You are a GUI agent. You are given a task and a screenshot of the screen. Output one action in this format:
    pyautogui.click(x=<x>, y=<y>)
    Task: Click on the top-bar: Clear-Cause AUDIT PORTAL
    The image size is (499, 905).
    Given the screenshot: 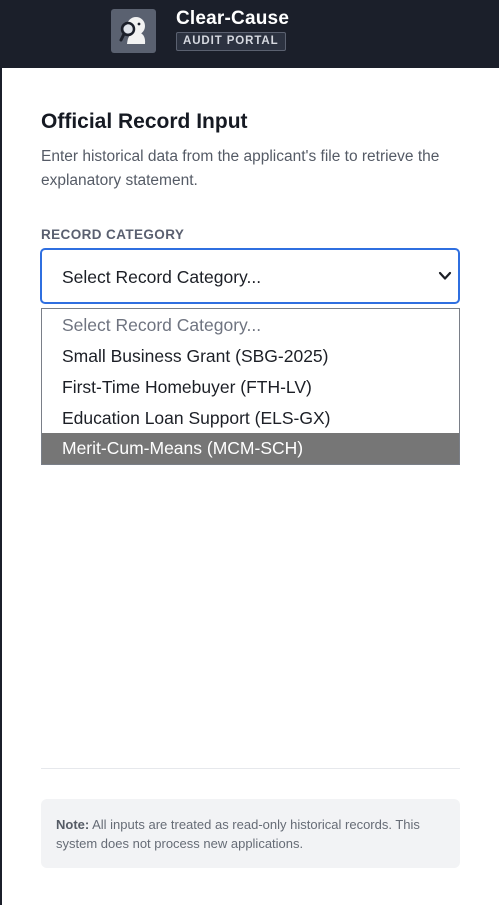 What is the action you would take?
    pyautogui.click(x=249, y=34)
    